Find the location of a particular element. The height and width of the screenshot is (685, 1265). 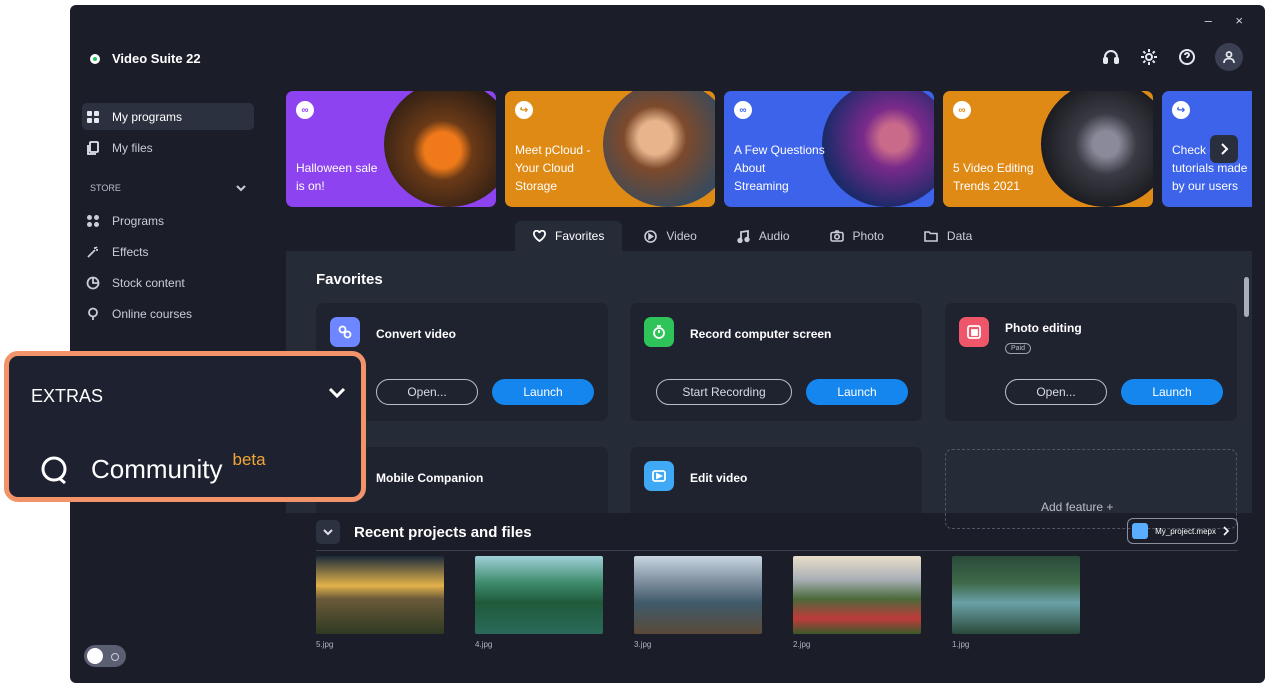

sidebar-item-label: Effects is located at coordinates (130, 251).